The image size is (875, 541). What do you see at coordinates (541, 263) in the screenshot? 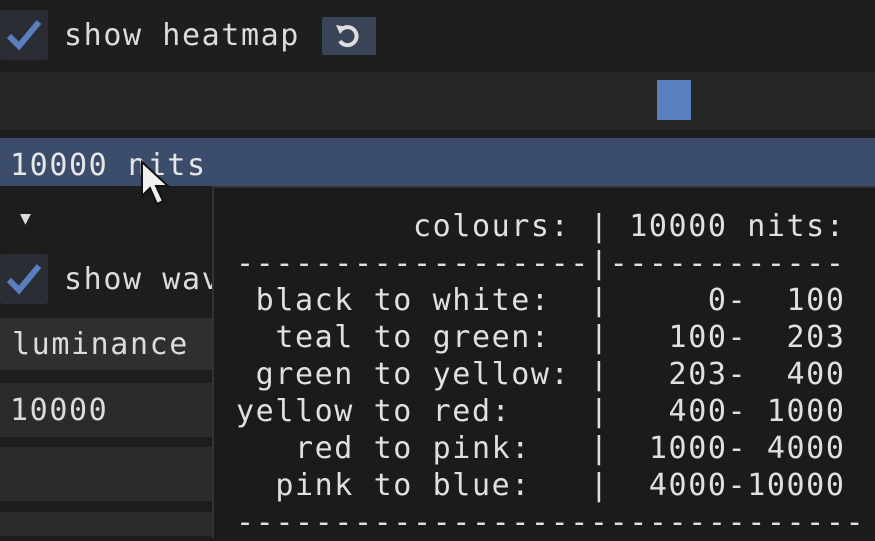
I see `tooltip-line: ------------------|------------` at bounding box center [541, 263].